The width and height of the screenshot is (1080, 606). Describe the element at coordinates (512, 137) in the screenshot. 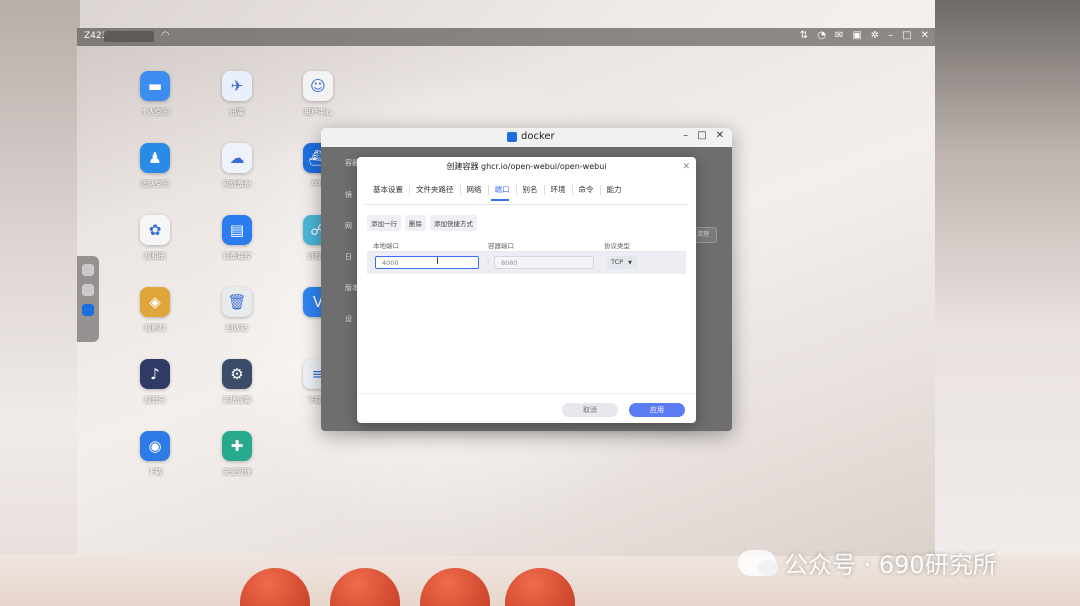

I see `docker-logo-icon` at that location.